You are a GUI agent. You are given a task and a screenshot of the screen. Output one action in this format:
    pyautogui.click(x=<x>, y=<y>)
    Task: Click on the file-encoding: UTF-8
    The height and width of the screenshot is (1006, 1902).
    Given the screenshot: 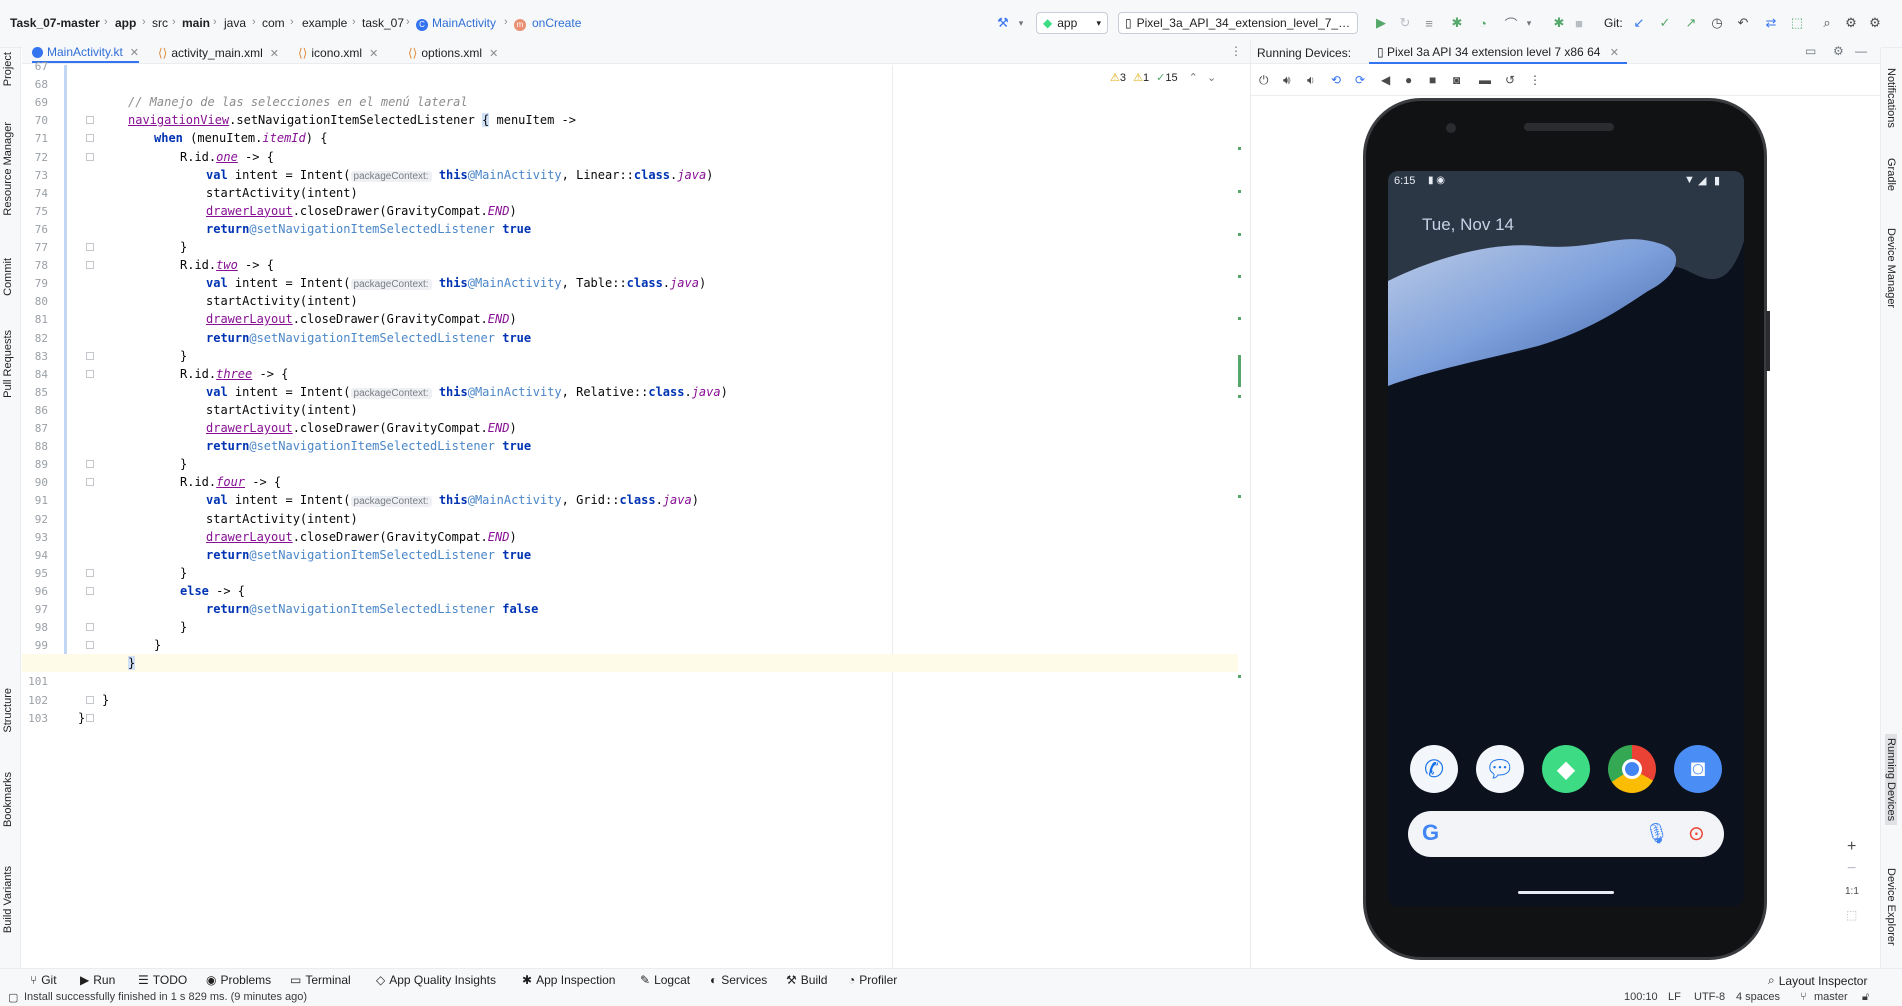 What is the action you would take?
    pyautogui.click(x=1709, y=997)
    